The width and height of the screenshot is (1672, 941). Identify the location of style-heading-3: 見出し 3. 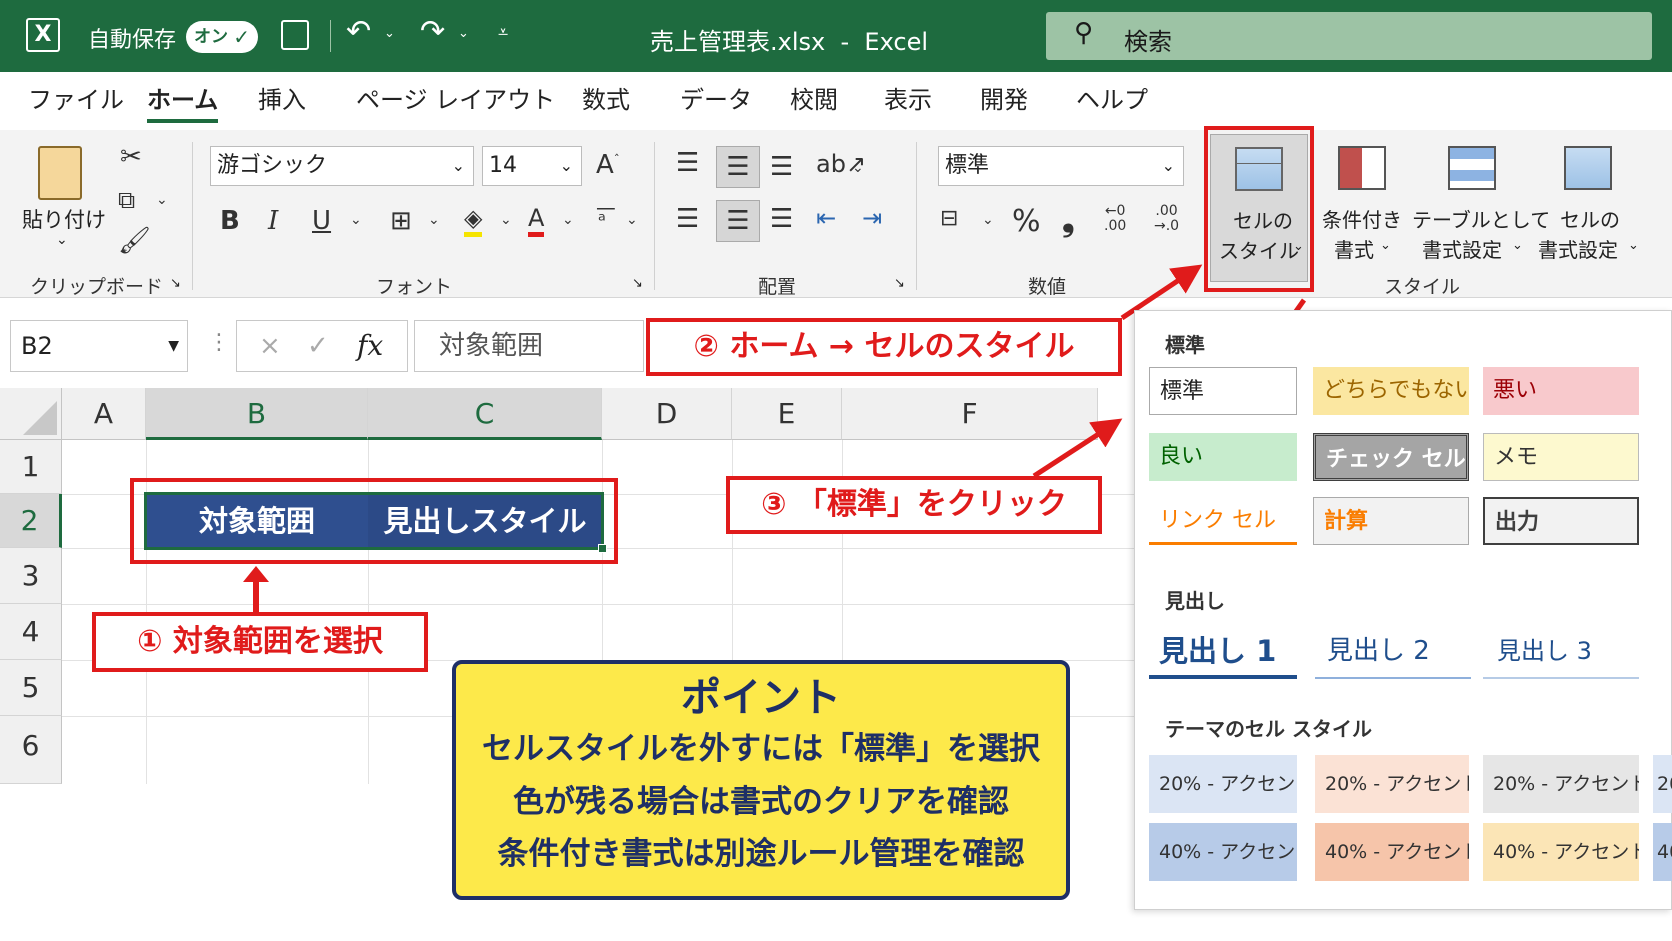
(1561, 654).